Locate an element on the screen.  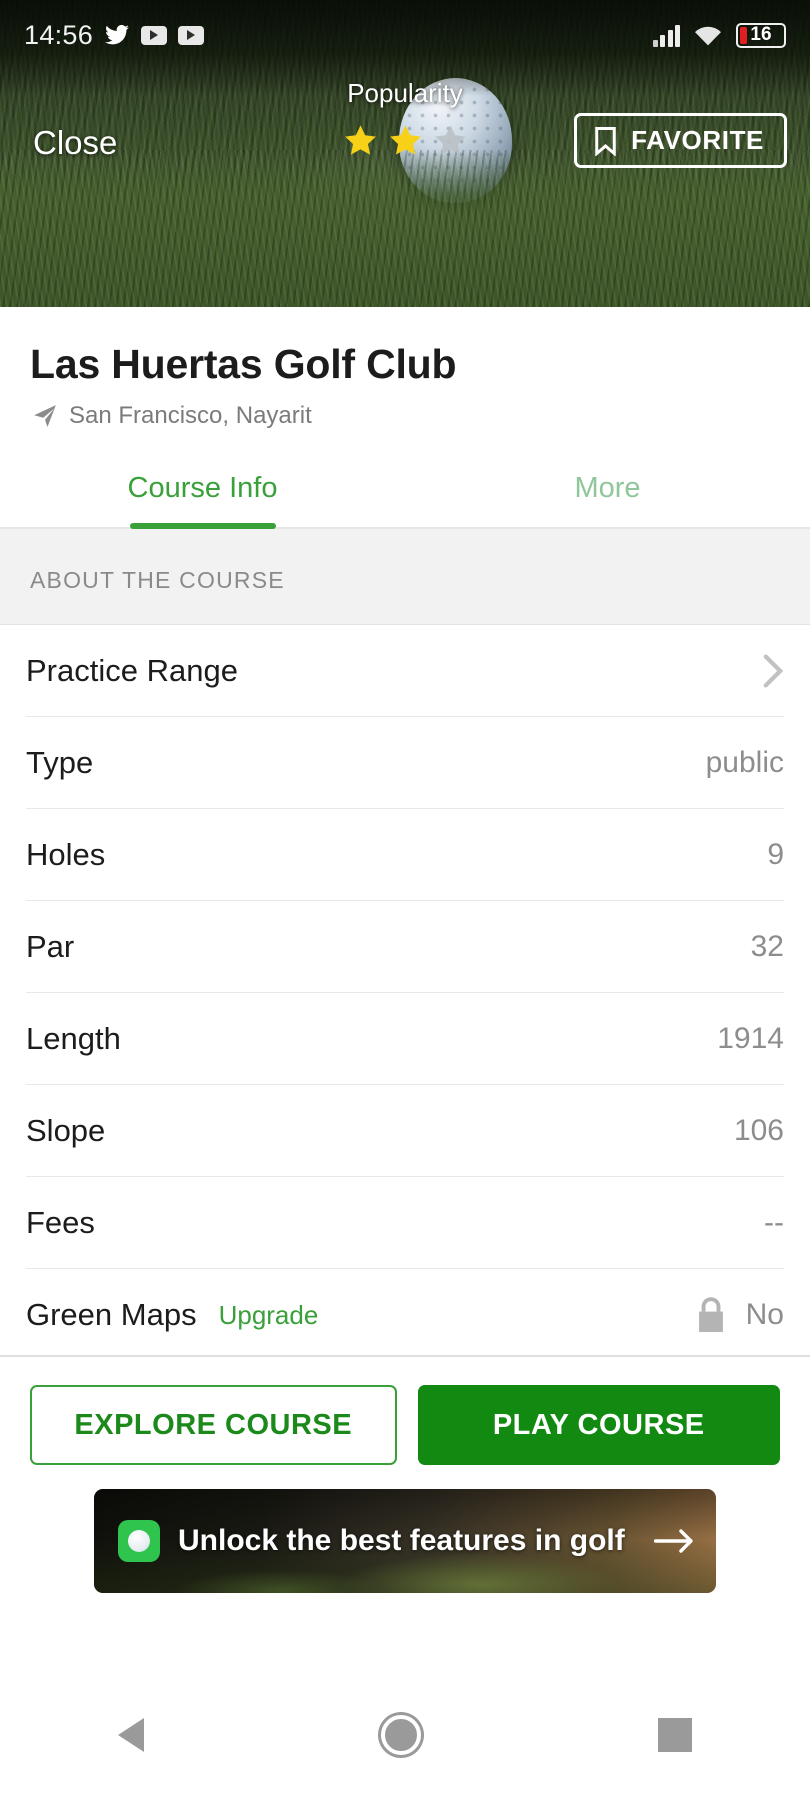
promo-banner-wrap: Unlock the best features in golf is located at coordinates (405, 1541).